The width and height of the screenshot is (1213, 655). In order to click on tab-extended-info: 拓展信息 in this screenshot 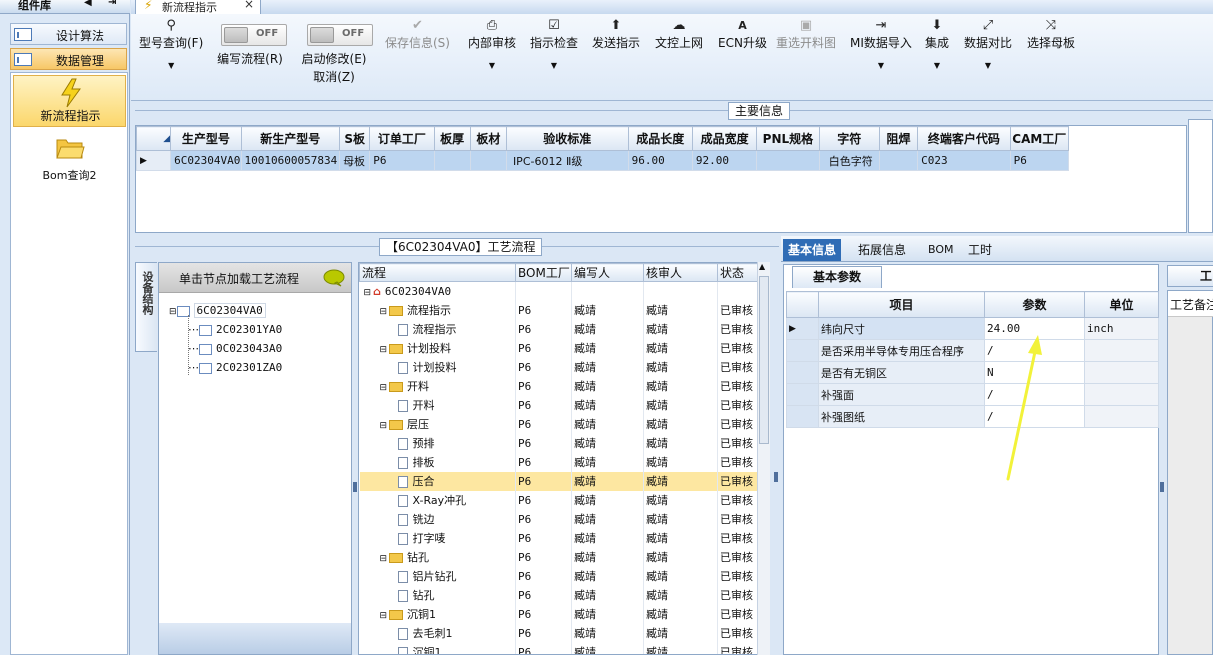, I will do `click(882, 250)`.